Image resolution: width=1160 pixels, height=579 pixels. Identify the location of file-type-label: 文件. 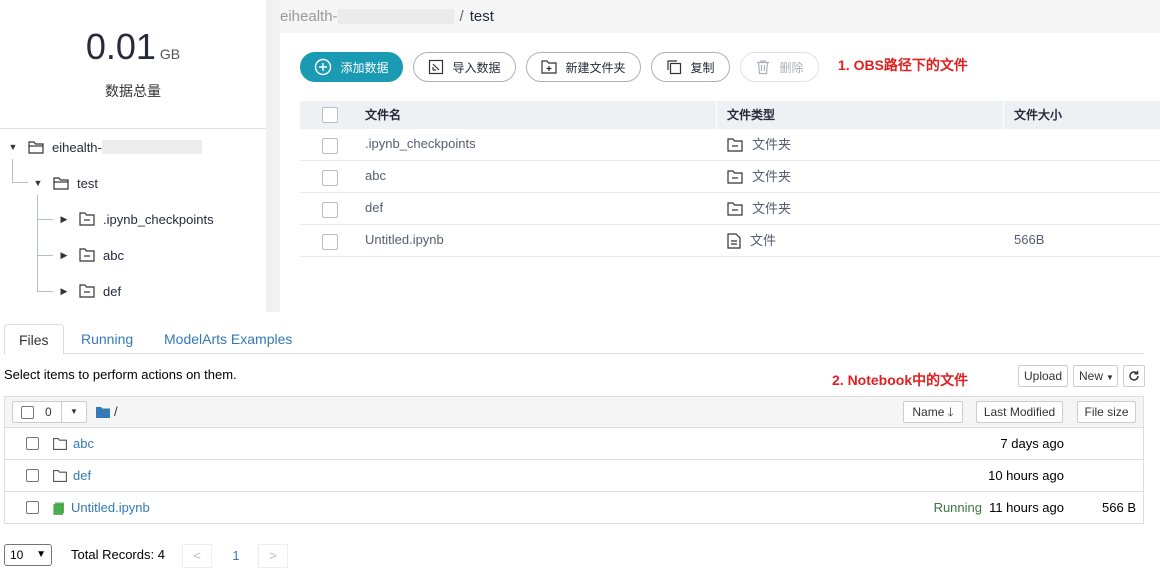
(763, 240).